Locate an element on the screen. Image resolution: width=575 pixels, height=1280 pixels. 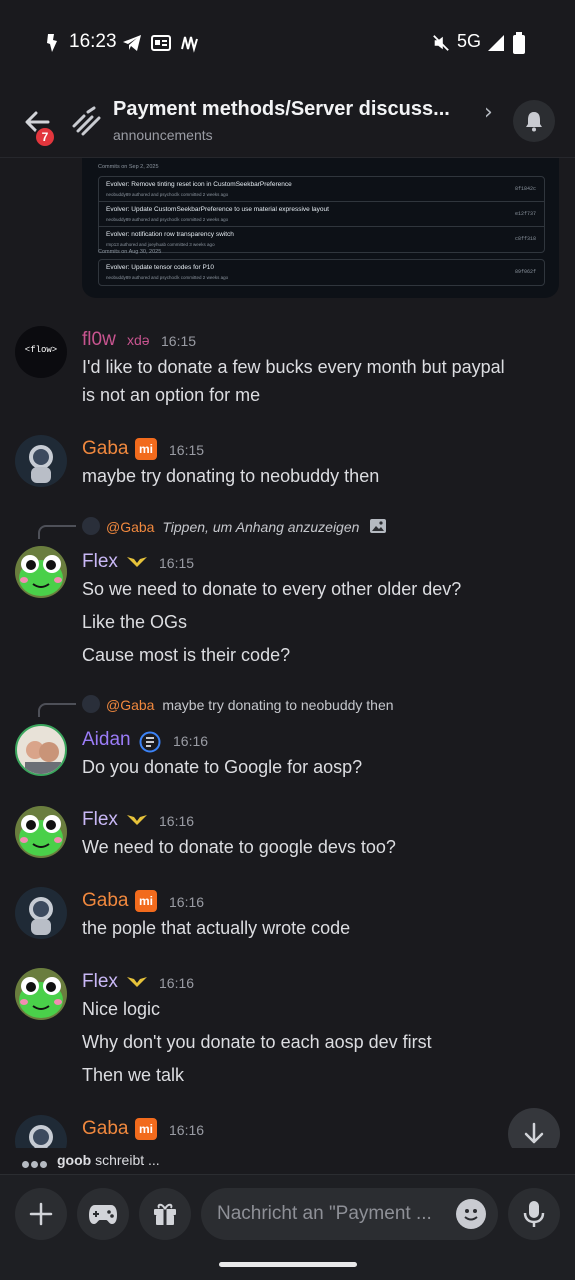
smiley-icon is located at coordinates (471, 1215).